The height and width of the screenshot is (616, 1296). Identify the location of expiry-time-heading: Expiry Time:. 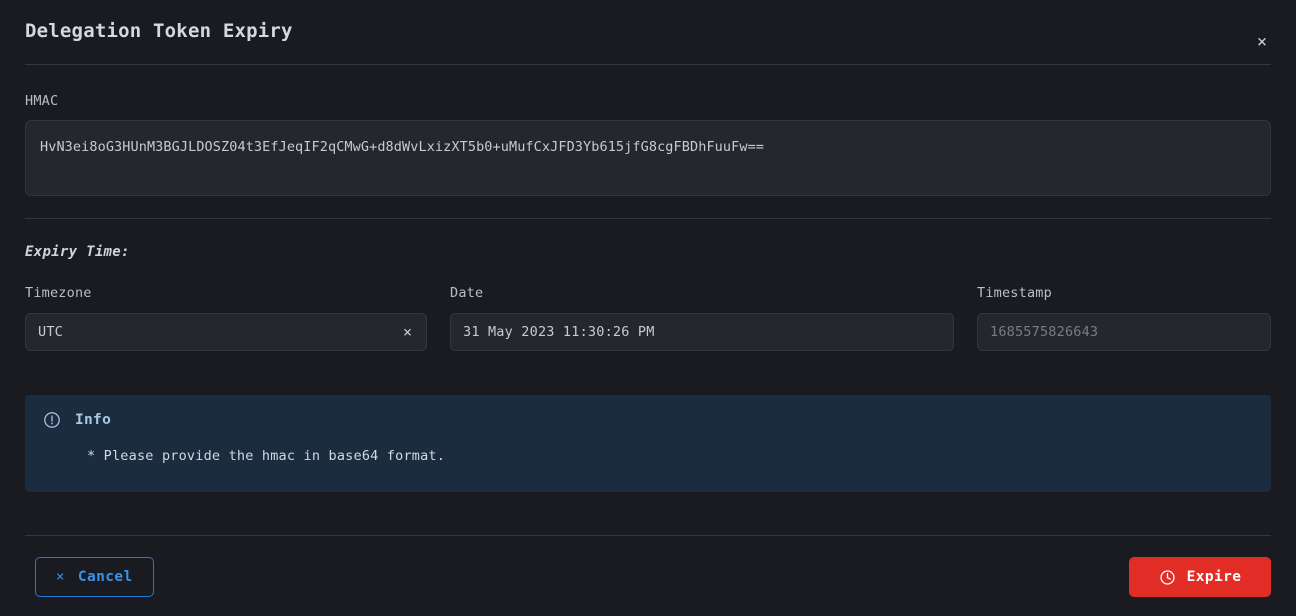
(77, 252).